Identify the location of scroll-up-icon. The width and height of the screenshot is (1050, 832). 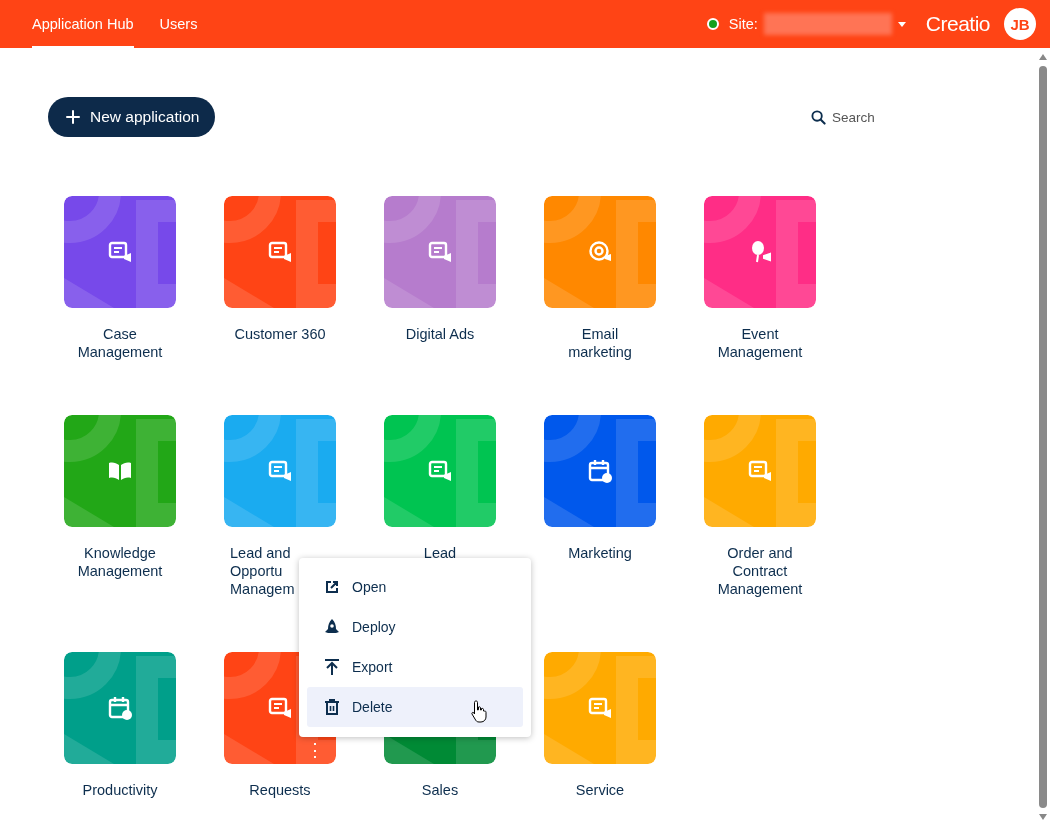
(1043, 57).